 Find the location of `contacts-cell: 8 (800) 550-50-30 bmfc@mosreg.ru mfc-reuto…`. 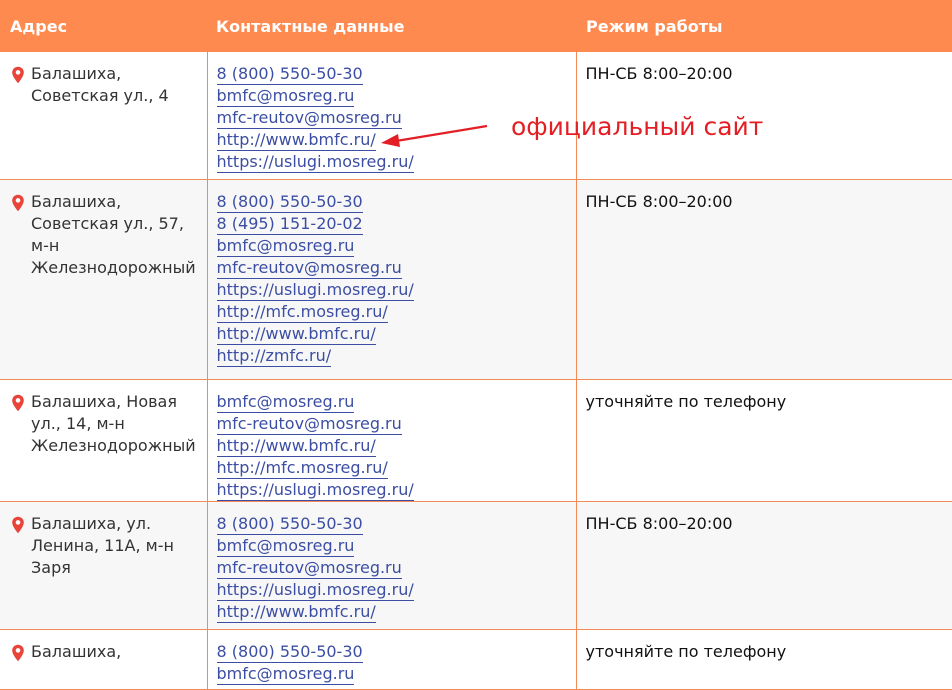

contacts-cell: 8 (800) 550-50-30 bmfc@mosreg.ru mfc-reuto… is located at coordinates (391, 565).